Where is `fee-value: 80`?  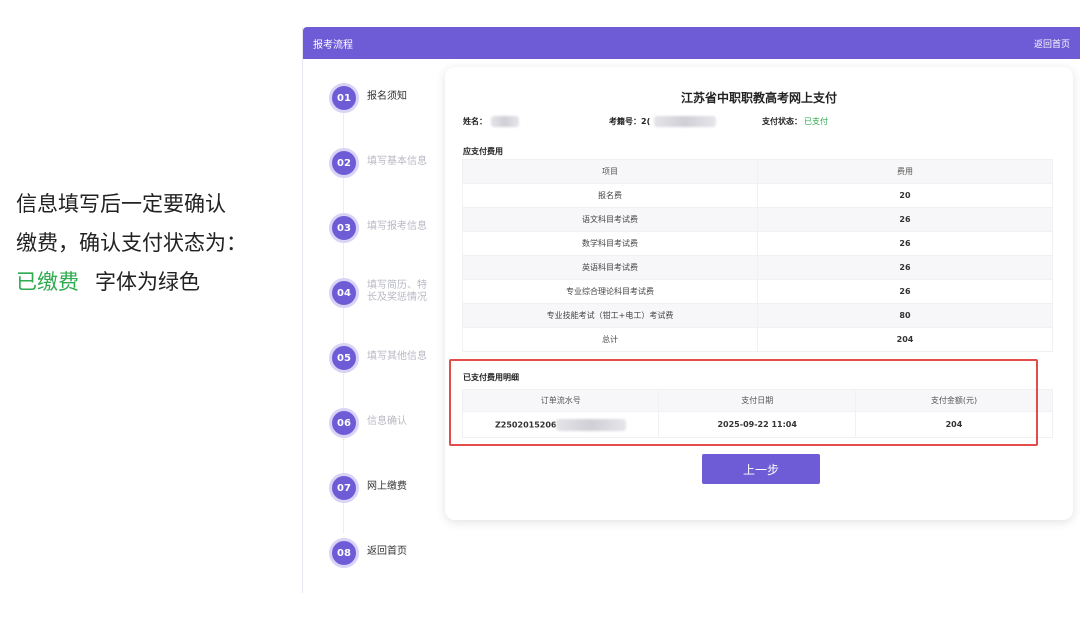 fee-value: 80 is located at coordinates (905, 315).